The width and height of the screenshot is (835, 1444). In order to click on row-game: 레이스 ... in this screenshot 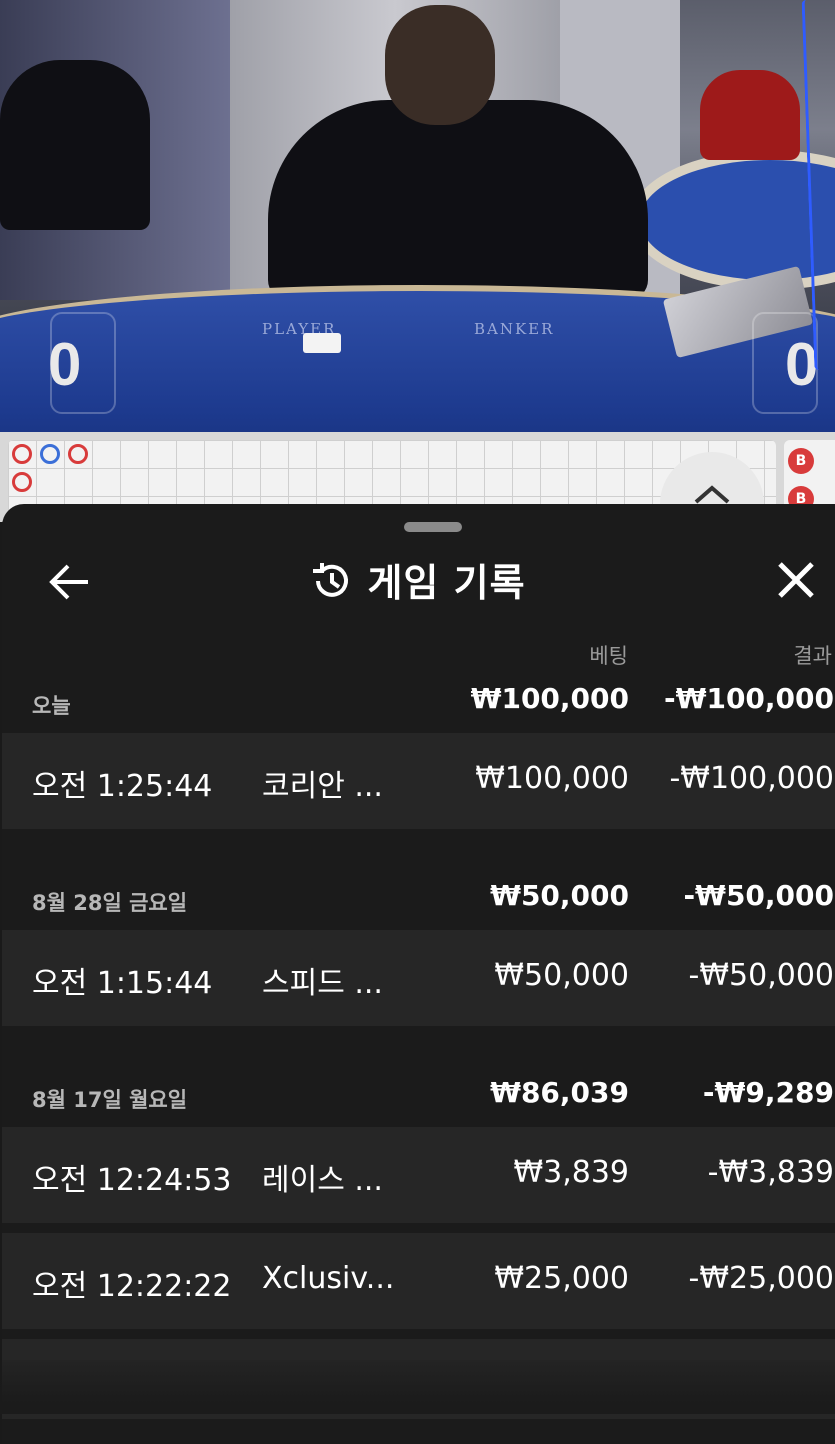, I will do `click(322, 1180)`.